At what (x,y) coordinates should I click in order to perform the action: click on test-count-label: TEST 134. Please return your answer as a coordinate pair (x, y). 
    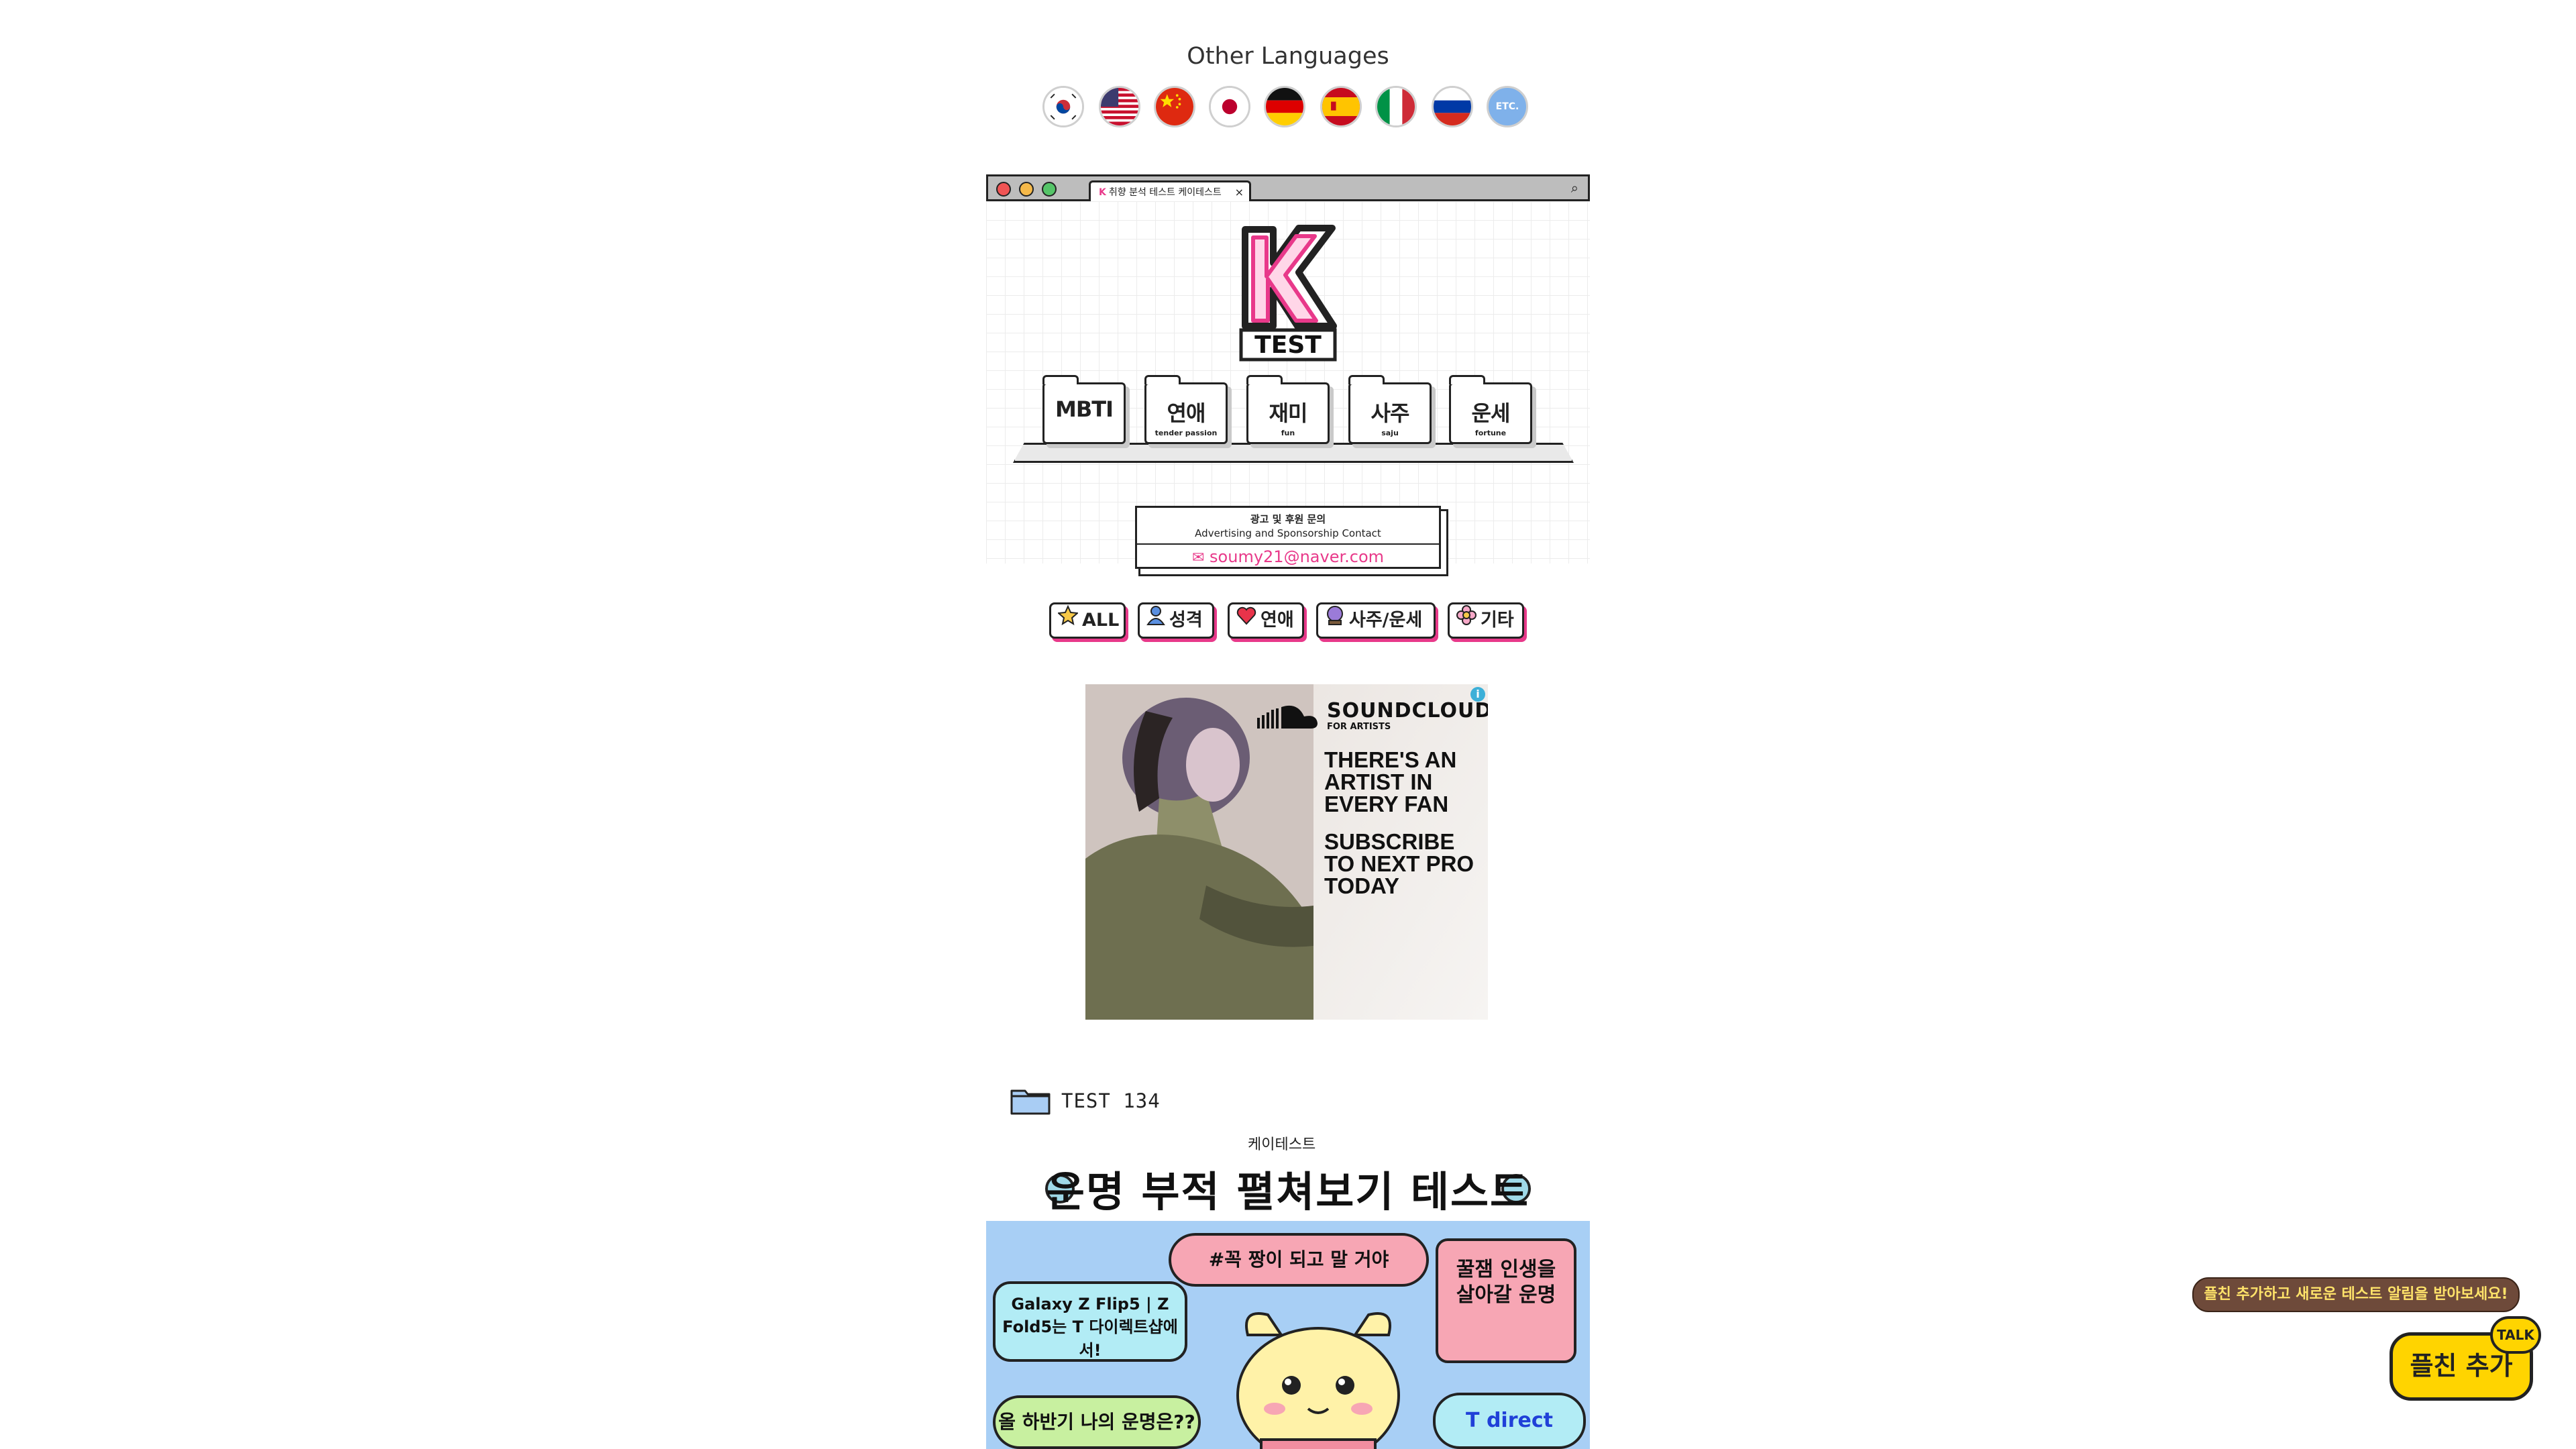
    Looking at the image, I should click on (1111, 1100).